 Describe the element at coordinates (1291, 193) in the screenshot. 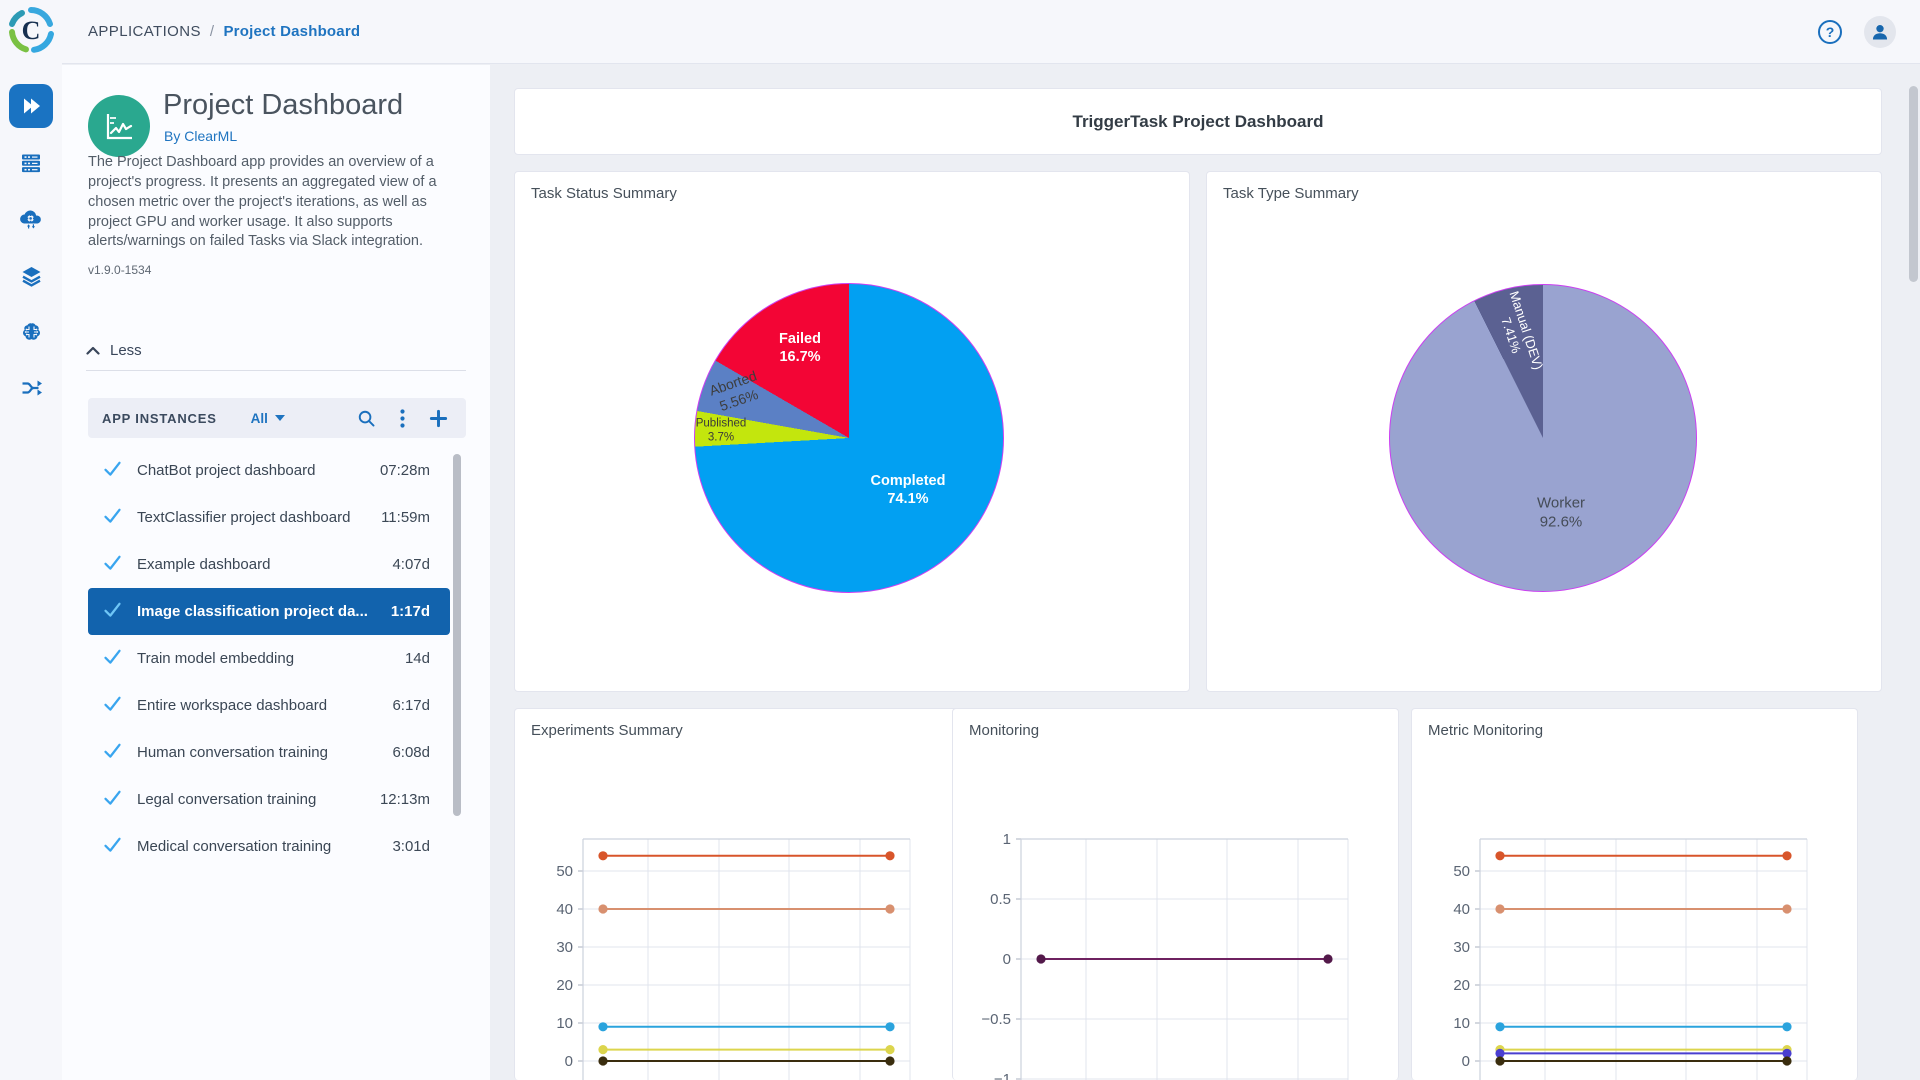

I see `card-title: Task Type Summary` at that location.